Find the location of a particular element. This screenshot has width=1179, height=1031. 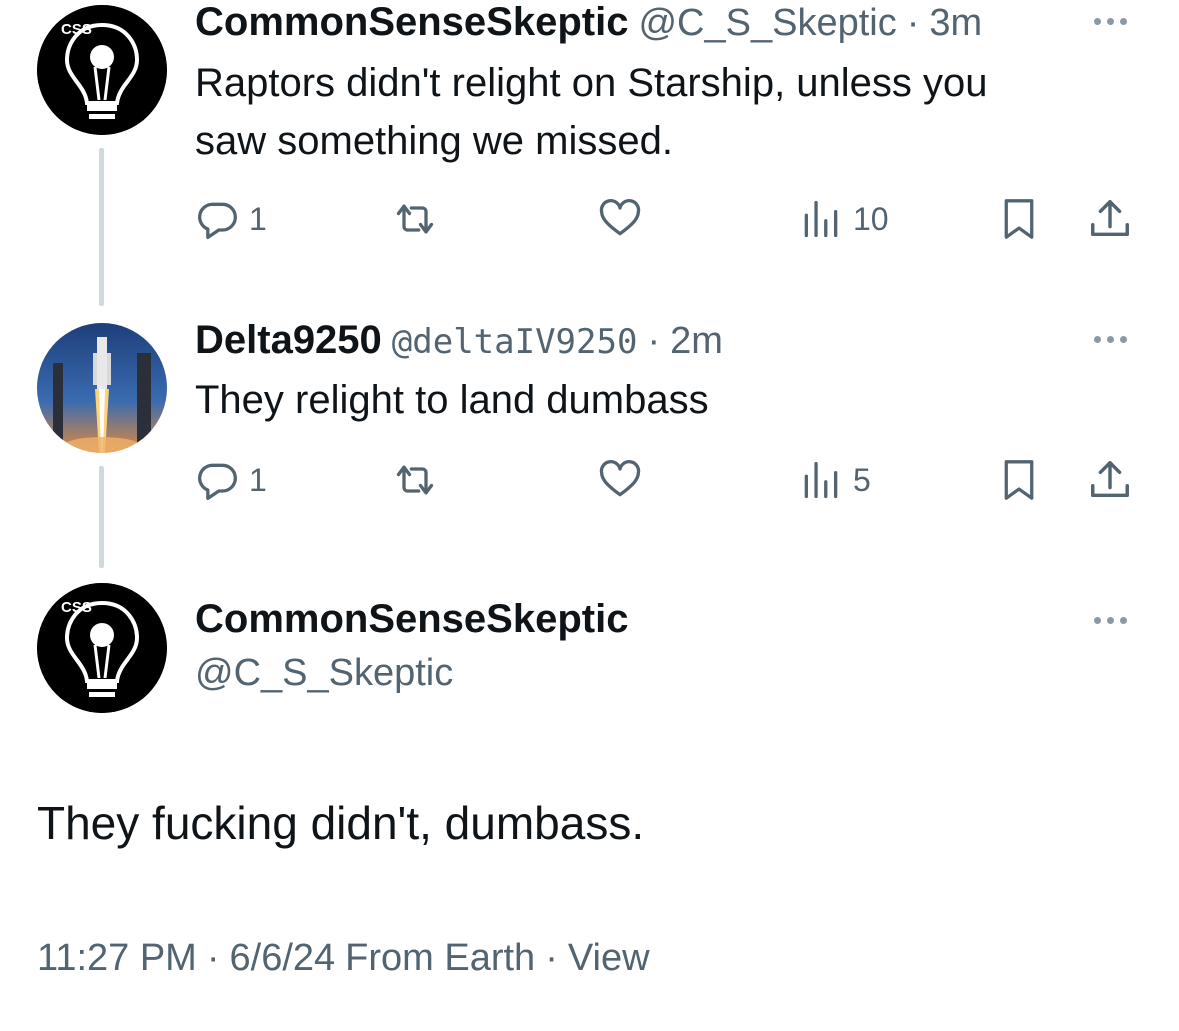

tweet-header: CommonSenseSkeptic @C_S_Skeptic · 3m is located at coordinates (588, 22).